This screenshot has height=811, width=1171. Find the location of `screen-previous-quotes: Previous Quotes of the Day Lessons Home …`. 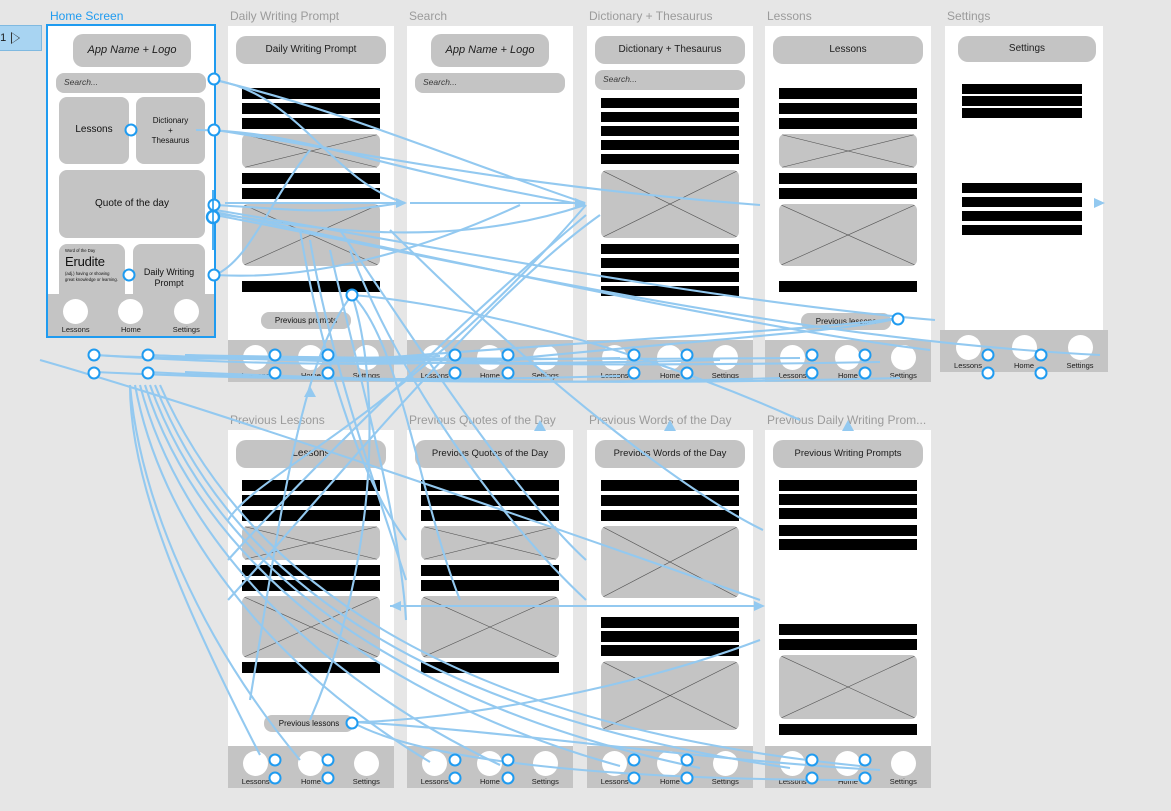

screen-previous-quotes: Previous Quotes of the Day Lessons Home … is located at coordinates (490, 609).